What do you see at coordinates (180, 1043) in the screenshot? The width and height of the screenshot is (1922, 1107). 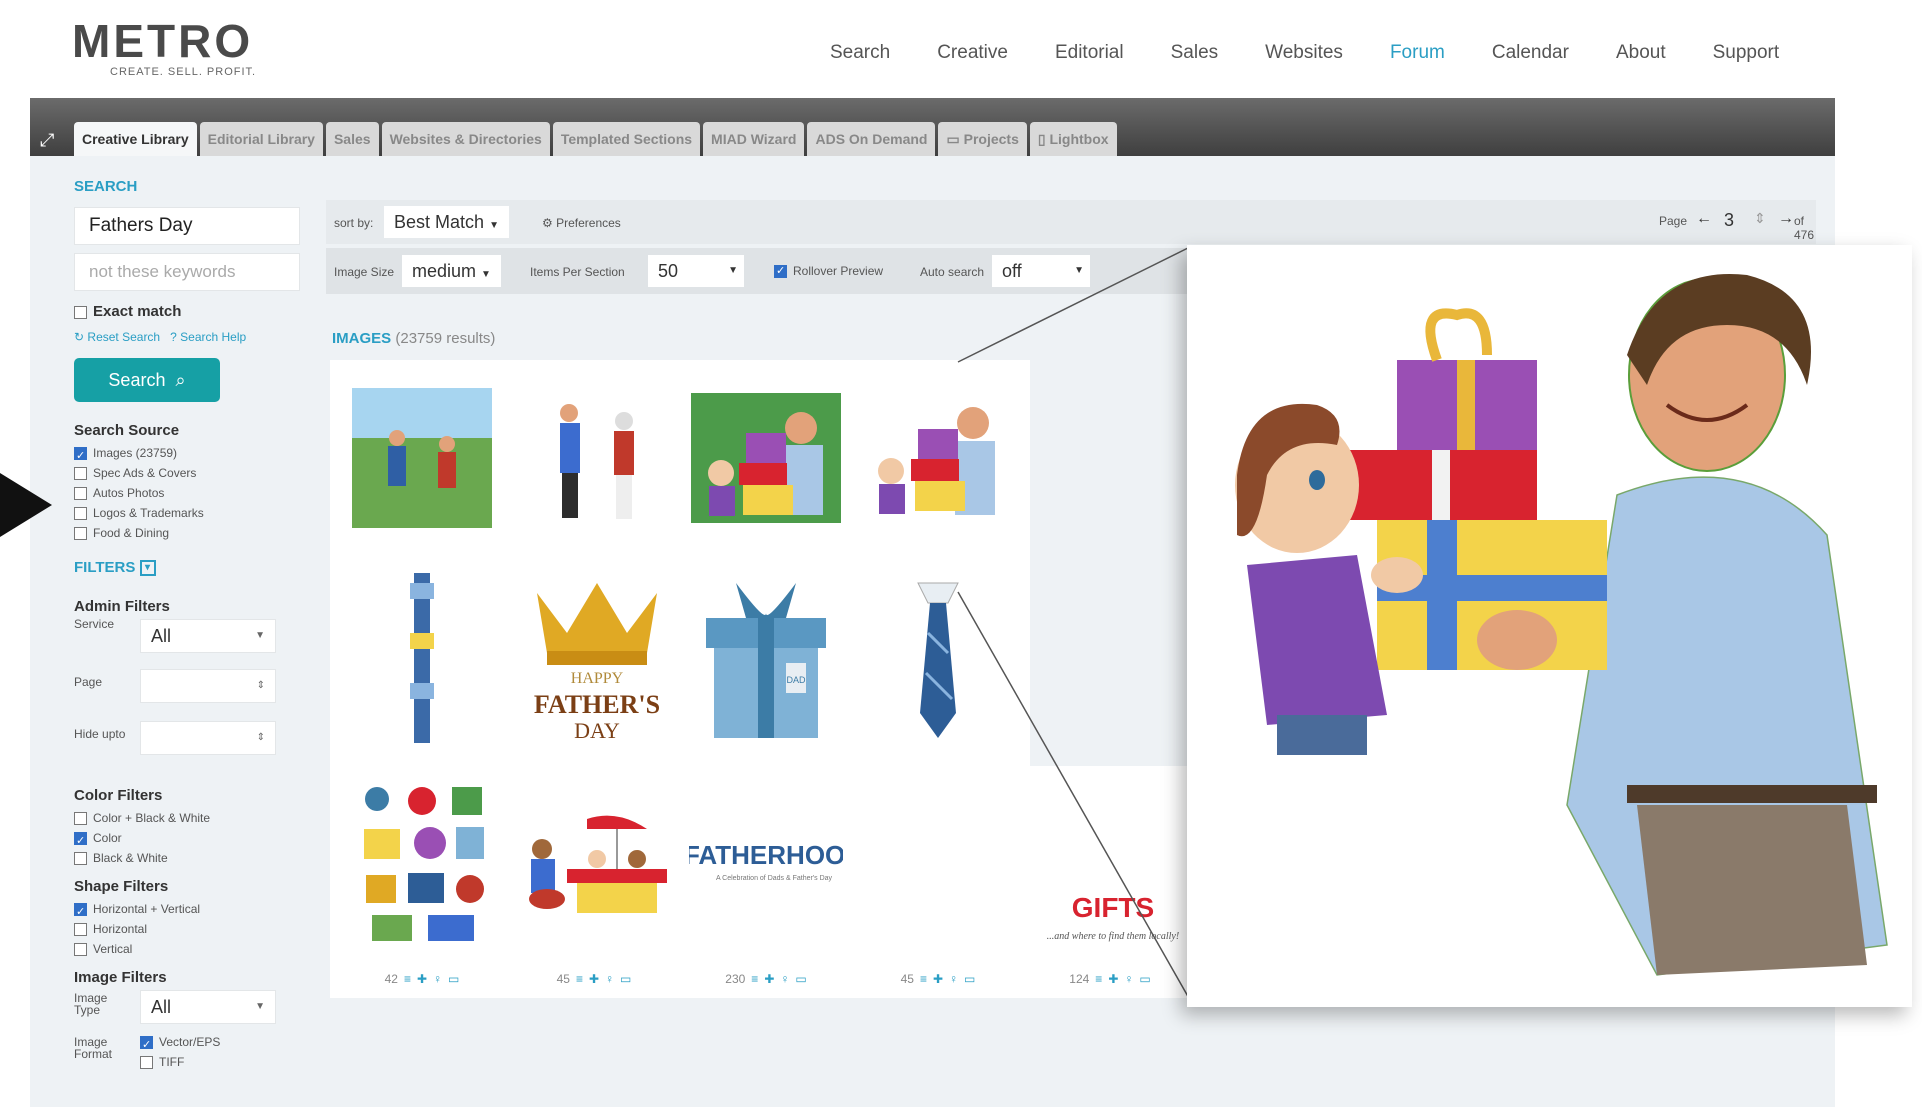 I see `image-format-row: Vector/EPS` at bounding box center [180, 1043].